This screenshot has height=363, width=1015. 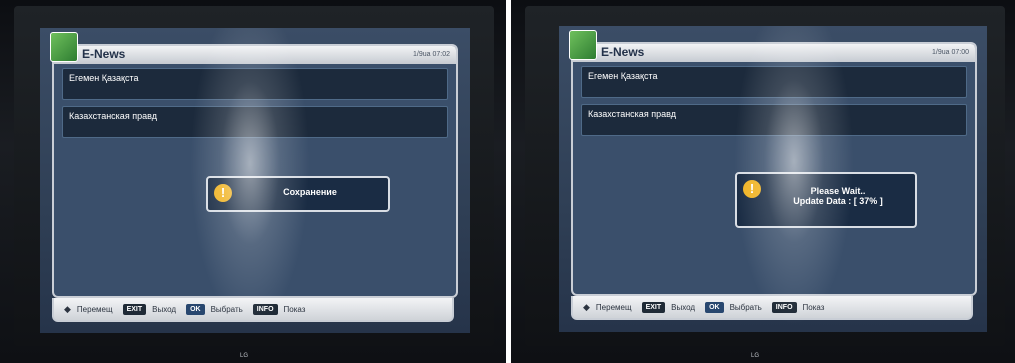 I want to click on dialog-text: Please Wait.. Update Data : [ 37% ], so click(x=838, y=196).